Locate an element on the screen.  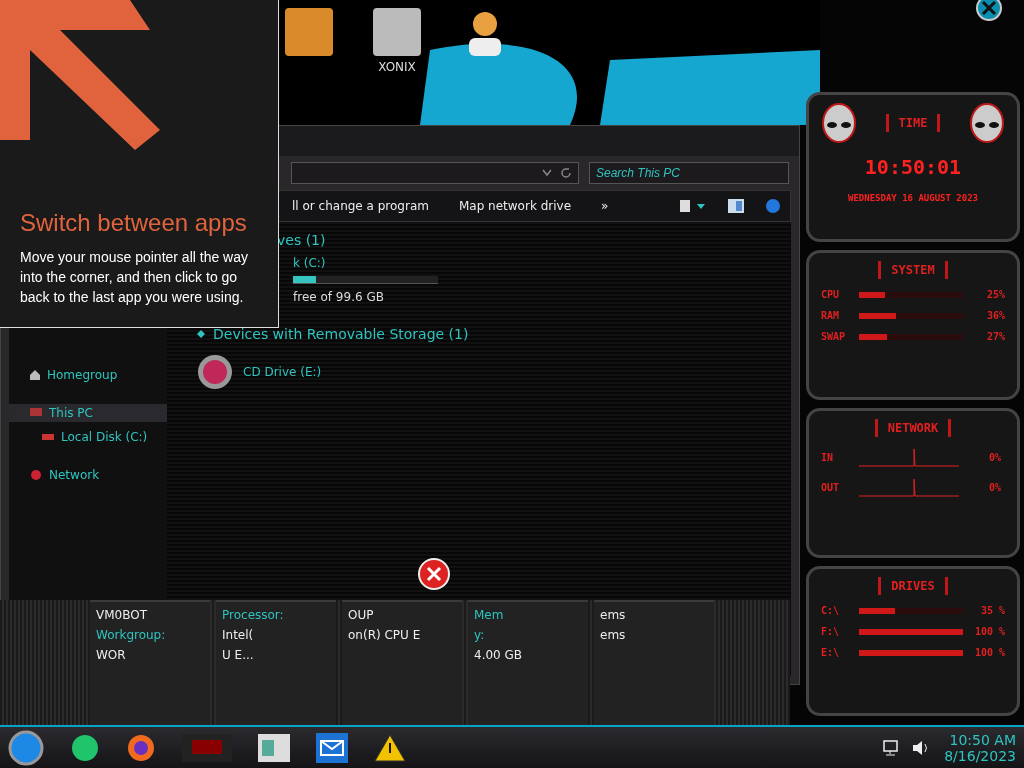
drive-name: CD Drive (E:) is located at coordinates (282, 372).